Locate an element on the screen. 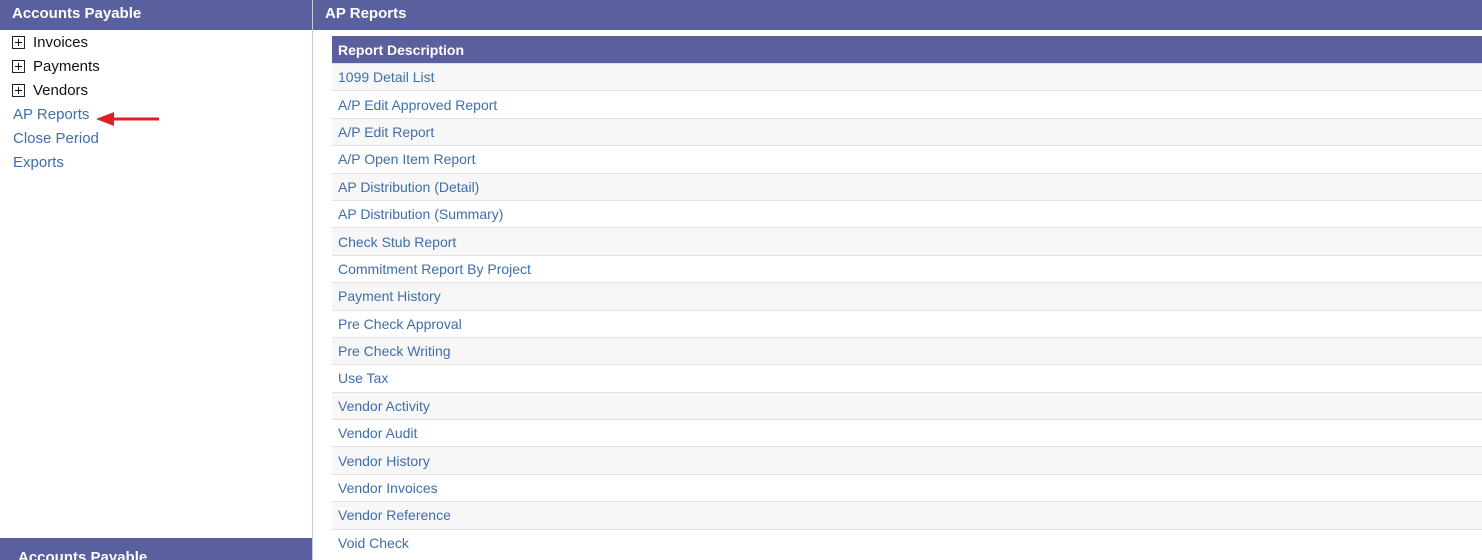  report-link: A/P Edit Approved Report is located at coordinates (907, 104).